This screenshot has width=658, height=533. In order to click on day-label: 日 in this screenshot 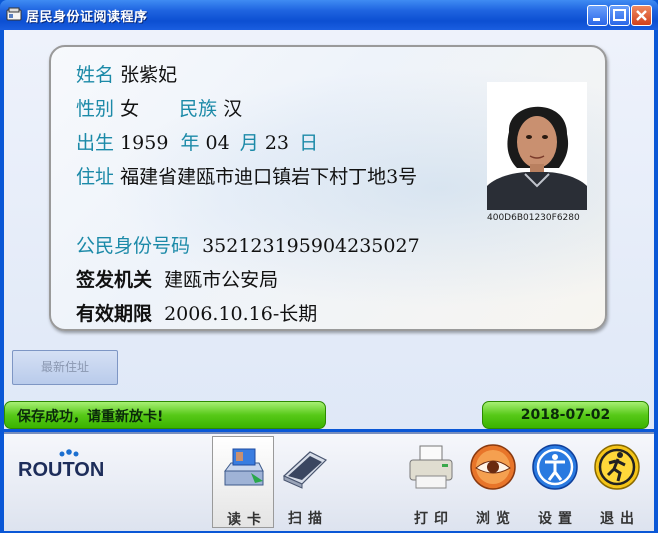, I will do `click(309, 143)`.